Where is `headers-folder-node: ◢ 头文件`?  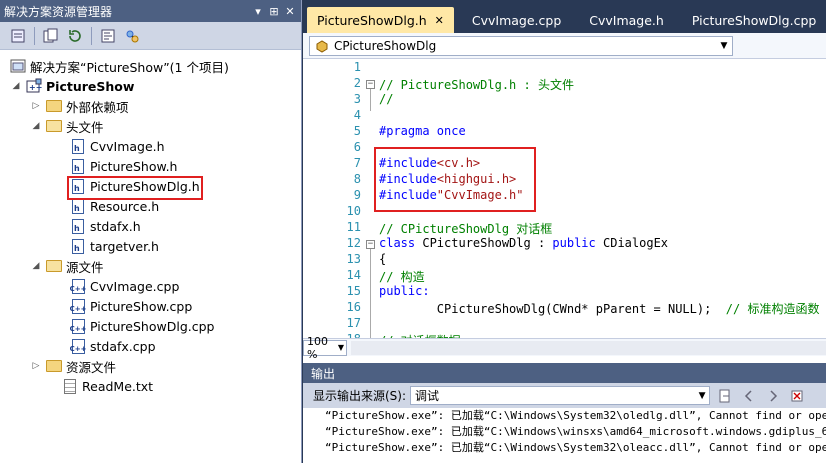 headers-folder-node: ◢ 头文件 is located at coordinates (67, 126).